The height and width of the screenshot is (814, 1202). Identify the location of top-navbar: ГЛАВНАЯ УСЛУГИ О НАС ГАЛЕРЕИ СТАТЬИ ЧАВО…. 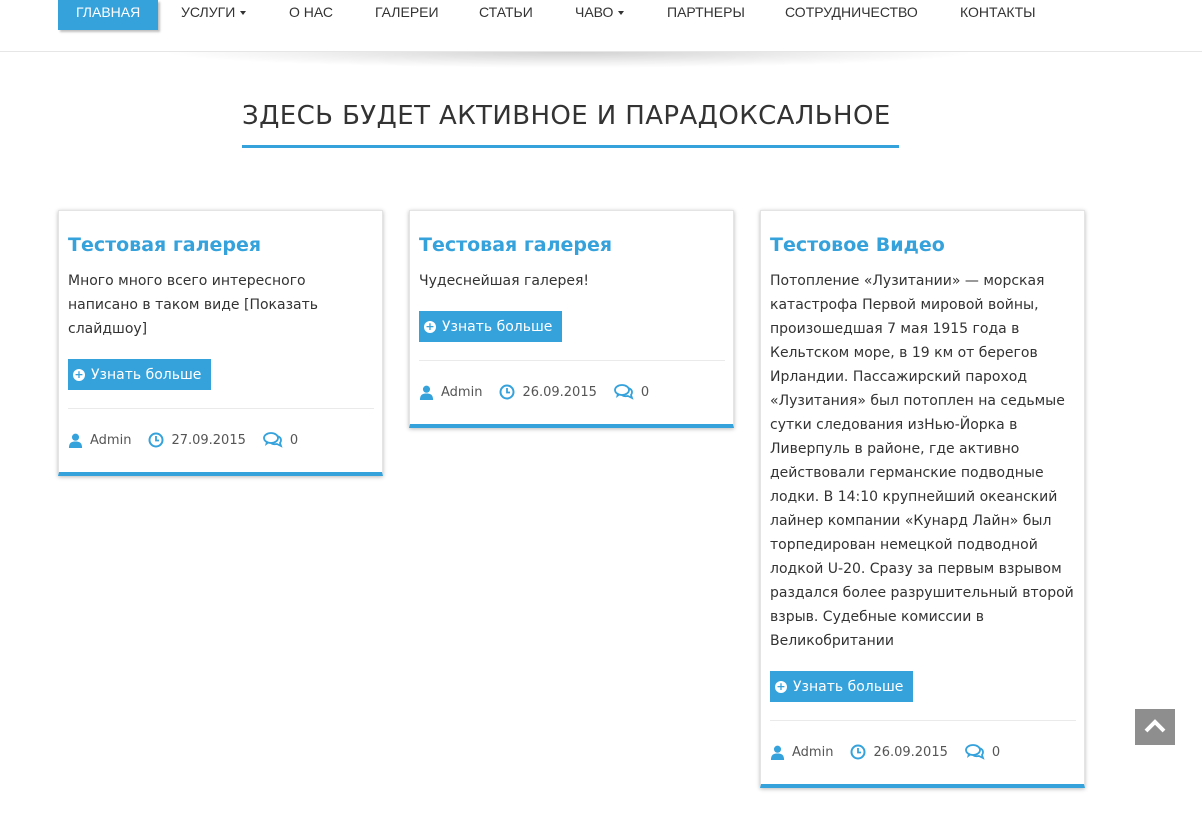
(601, 26).